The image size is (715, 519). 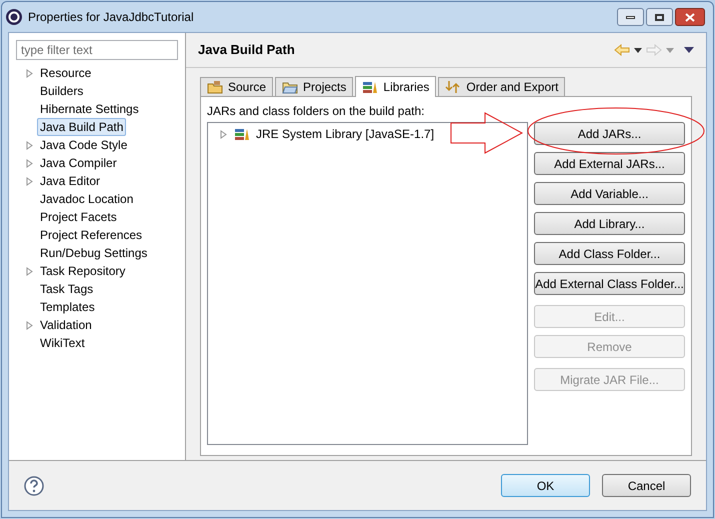 I want to click on sidebar-item: Task Tags, so click(x=66, y=289).